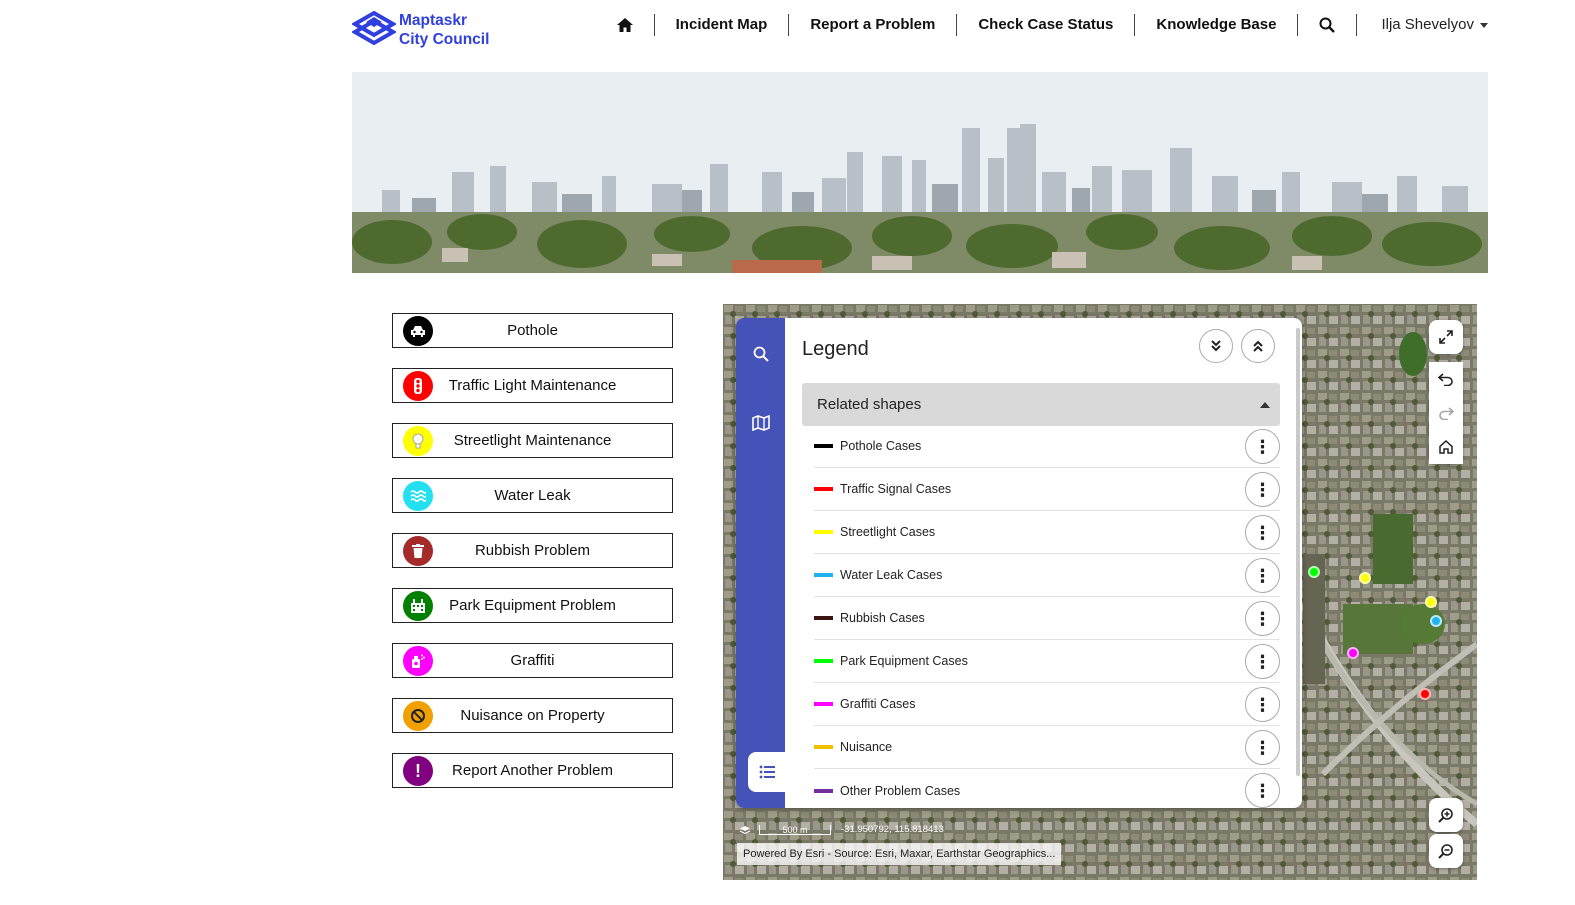 The height and width of the screenshot is (905, 1575). I want to click on problem-label: Streetlight Maintenance, so click(532, 440).